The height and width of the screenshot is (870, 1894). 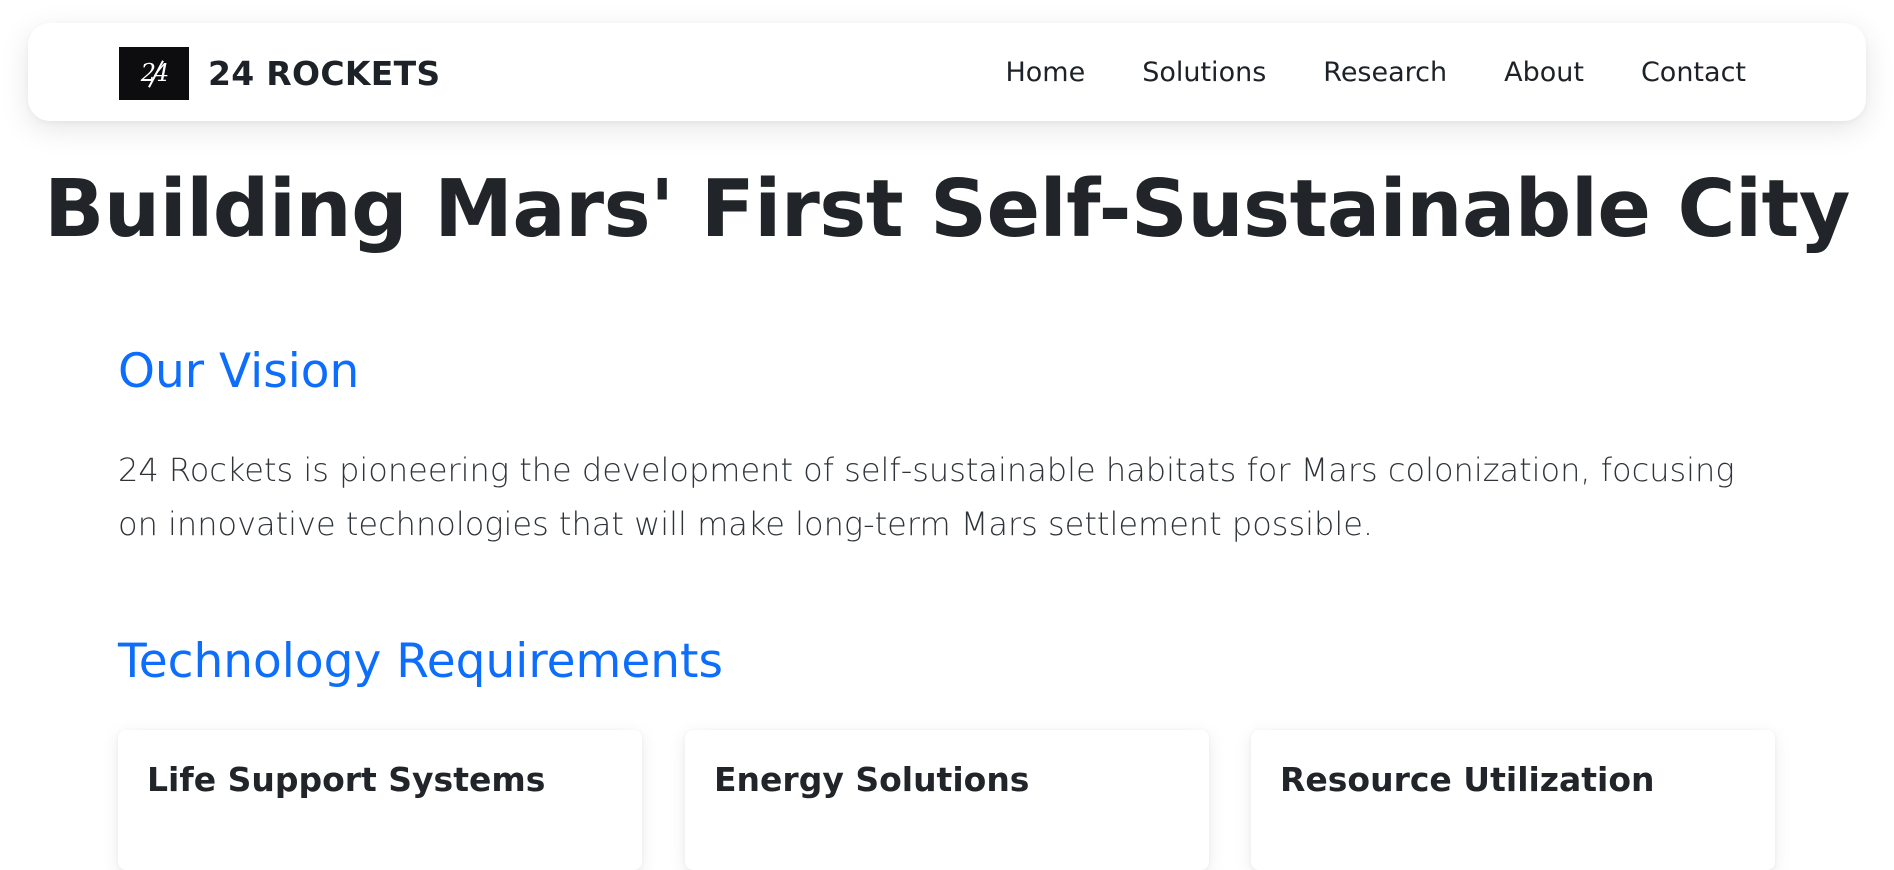 I want to click on card-title: Life Support Systems, so click(x=346, y=779).